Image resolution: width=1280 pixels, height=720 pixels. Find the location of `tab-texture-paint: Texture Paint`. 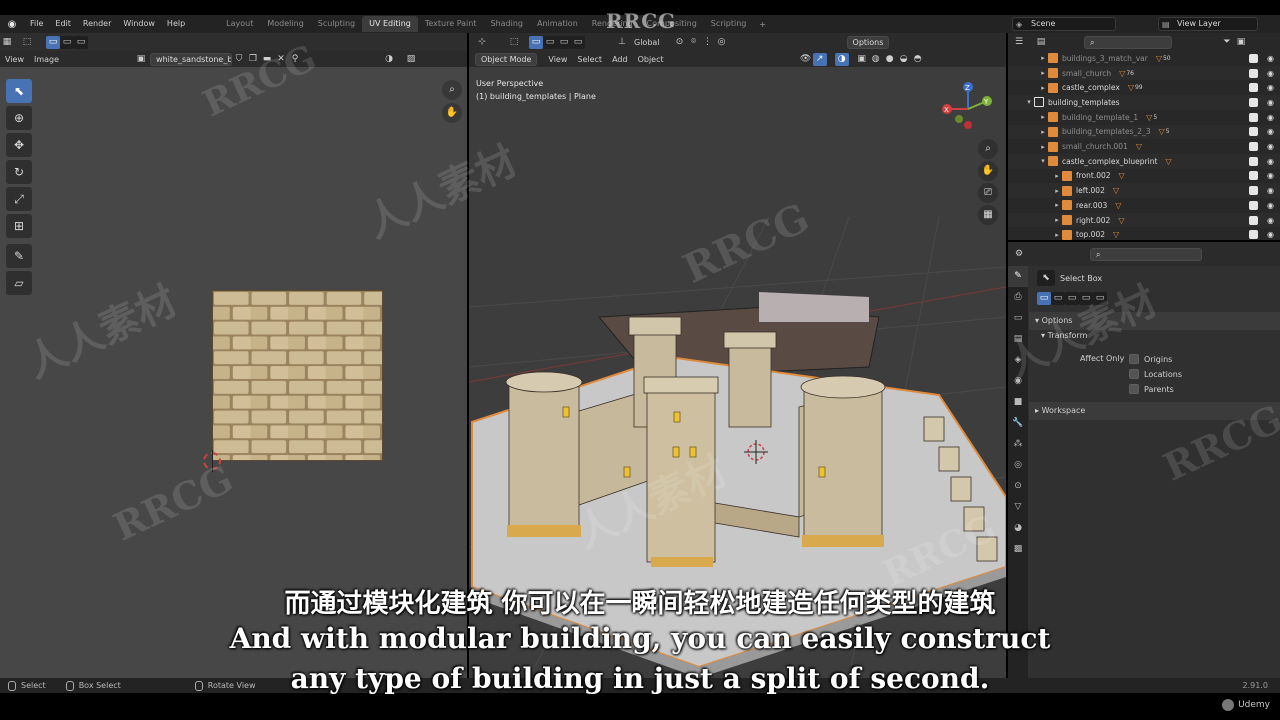

tab-texture-paint: Texture Paint is located at coordinates (451, 24).